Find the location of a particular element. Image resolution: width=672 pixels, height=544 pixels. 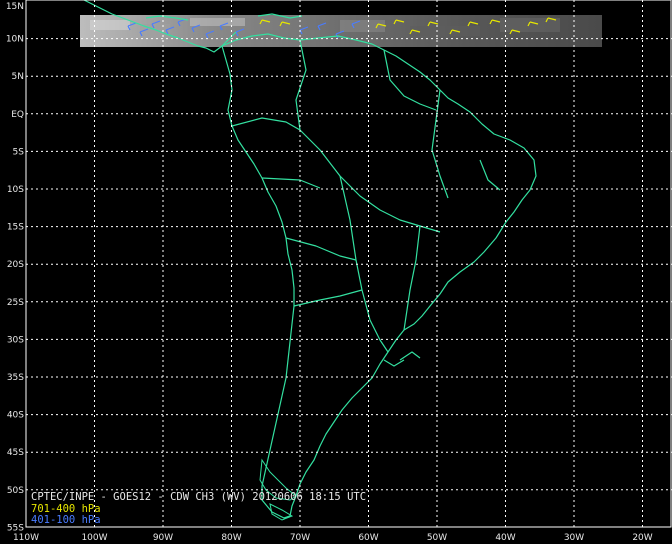

longitude-label: 100W is located at coordinates (94, 538).